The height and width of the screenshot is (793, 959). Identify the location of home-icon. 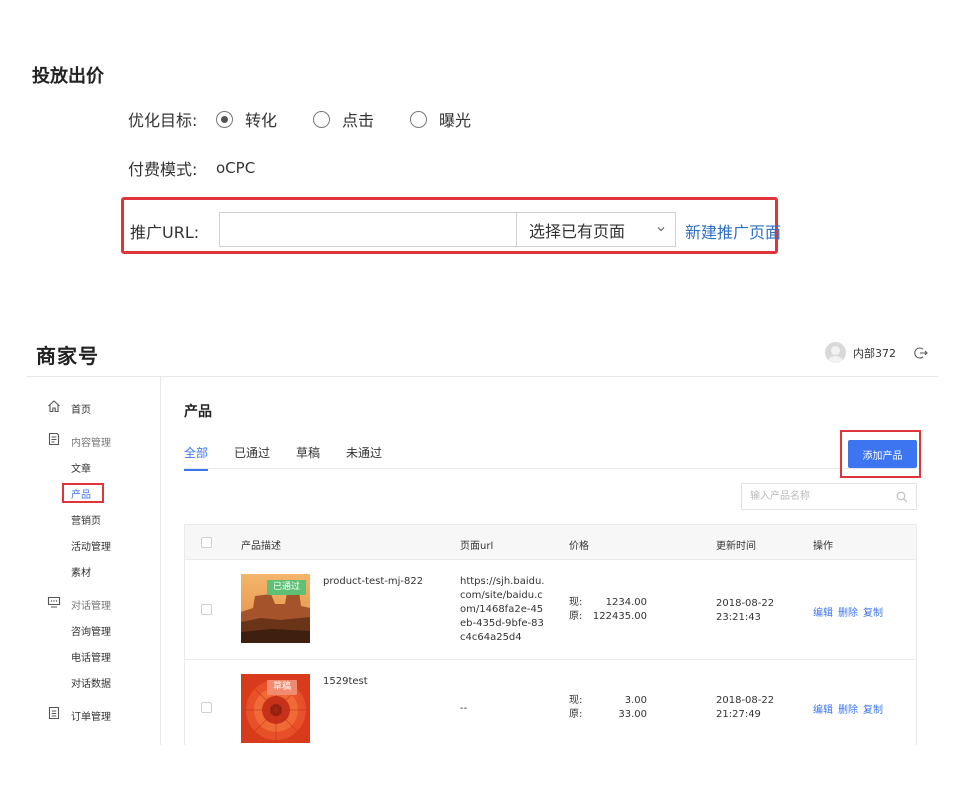
(54, 406).